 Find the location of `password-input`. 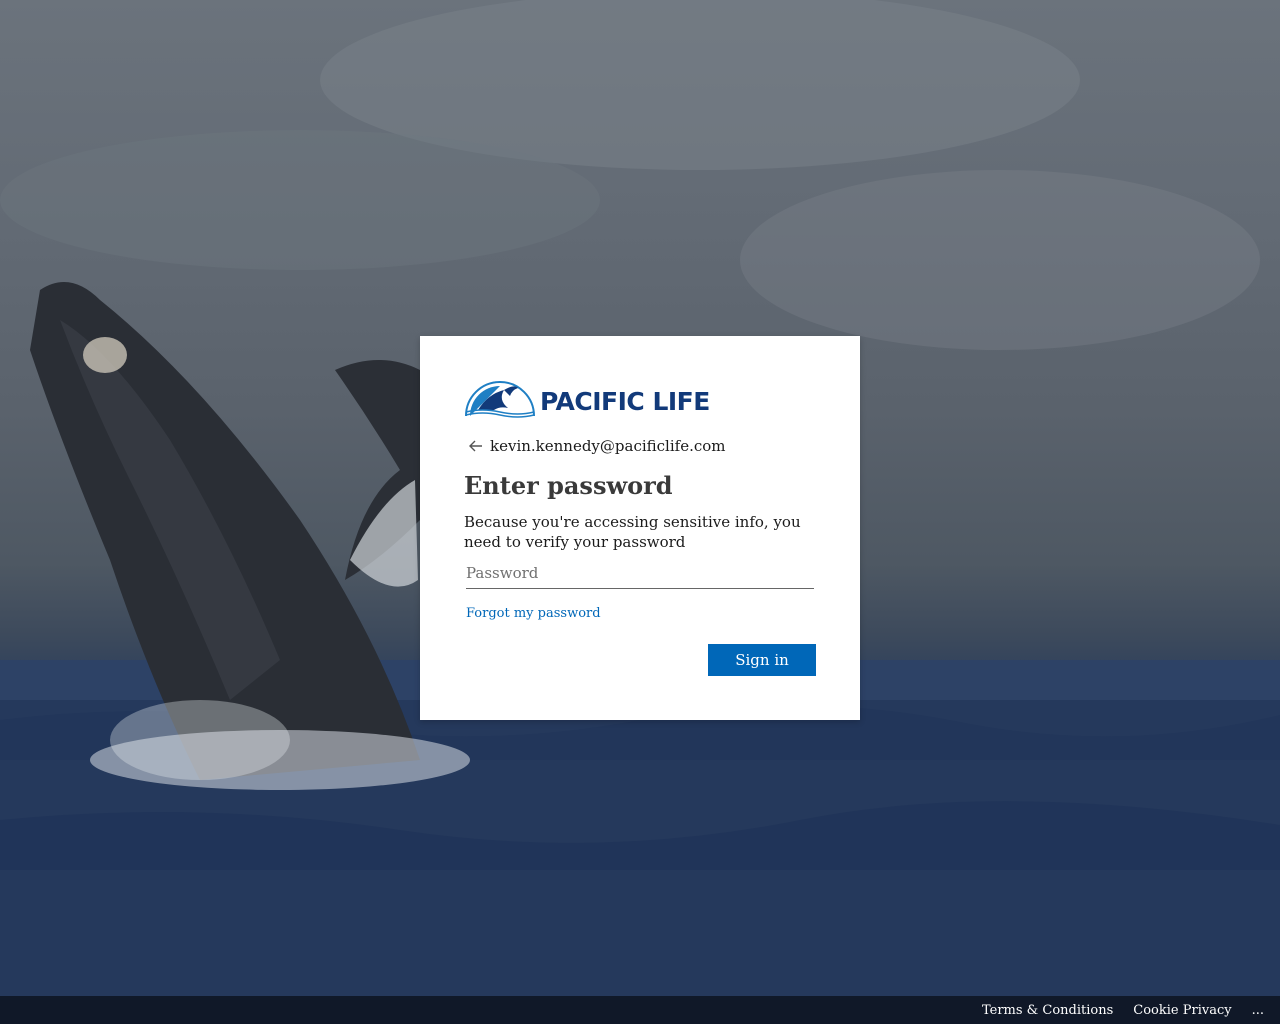

password-input is located at coordinates (640, 573).